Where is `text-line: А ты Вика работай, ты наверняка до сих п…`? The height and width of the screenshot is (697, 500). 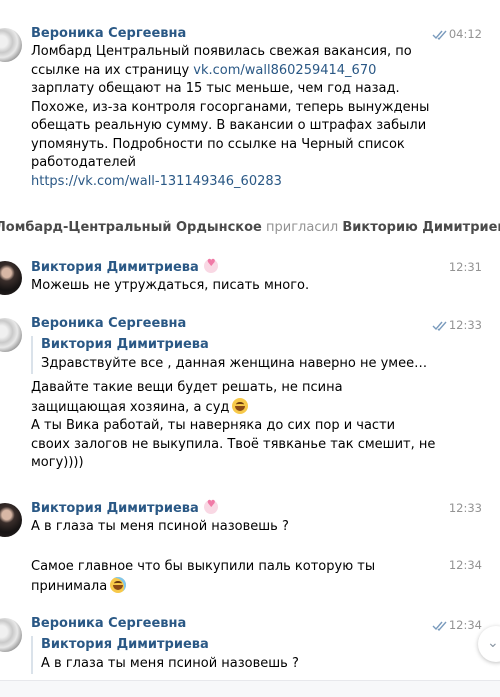
text-line: А ты Вика работай, ты наверняка до сих п… is located at coordinates (213, 425).